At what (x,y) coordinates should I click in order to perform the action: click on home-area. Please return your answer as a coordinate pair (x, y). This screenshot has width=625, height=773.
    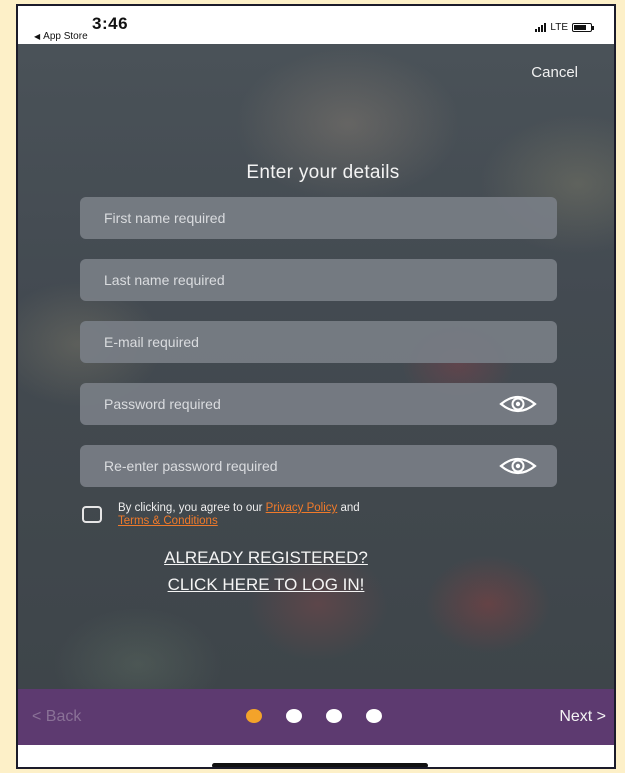
    Looking at the image, I should click on (316, 756).